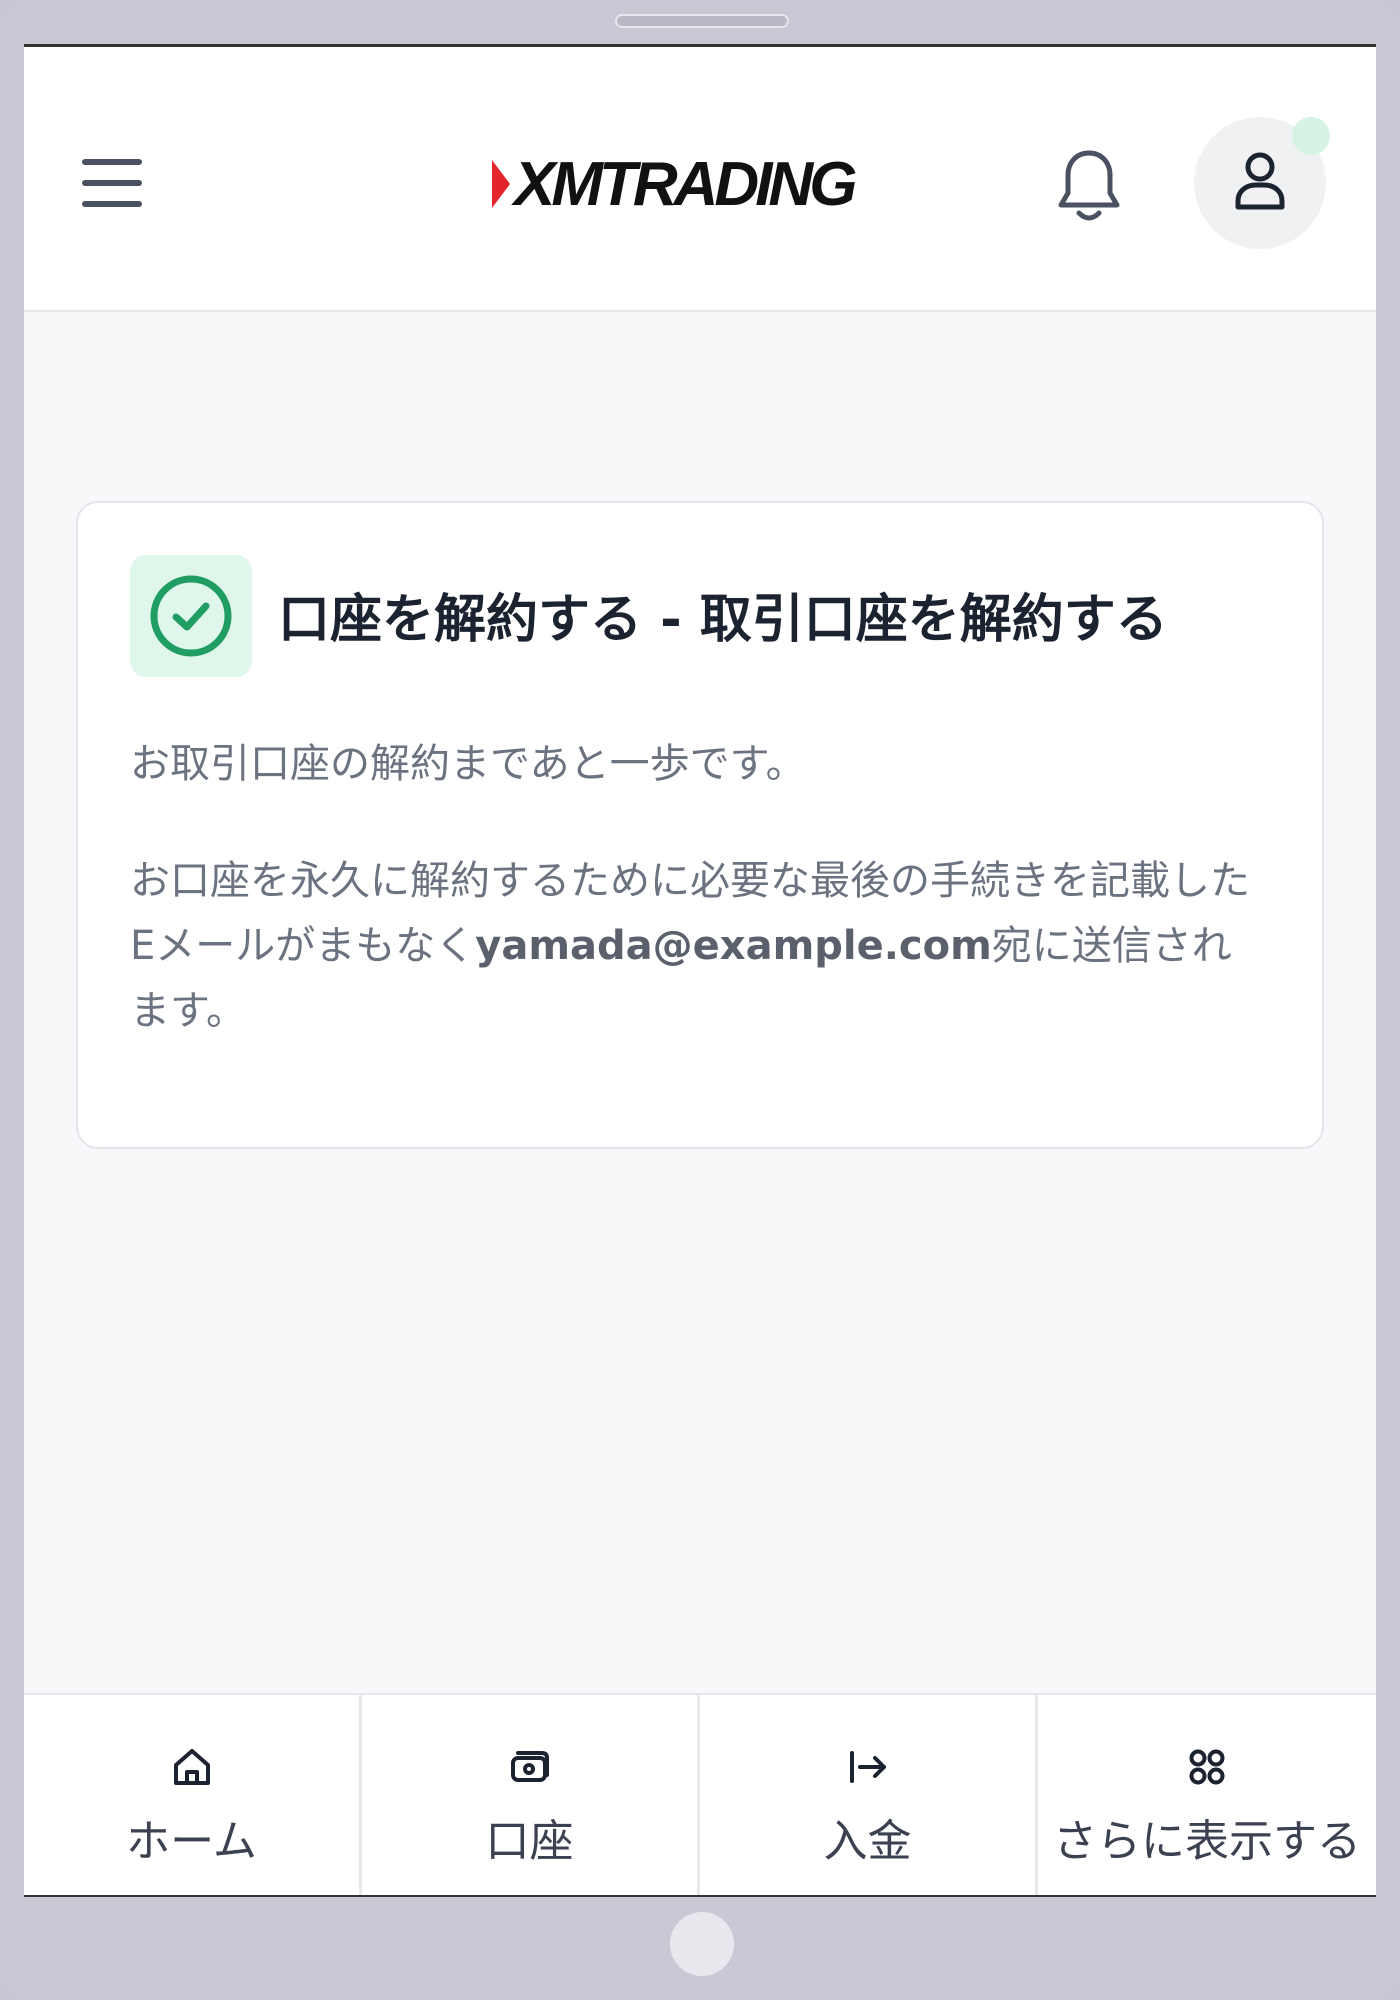  What do you see at coordinates (869, 1795) in the screenshot?
I see `nav-item-deposit: 入金` at bounding box center [869, 1795].